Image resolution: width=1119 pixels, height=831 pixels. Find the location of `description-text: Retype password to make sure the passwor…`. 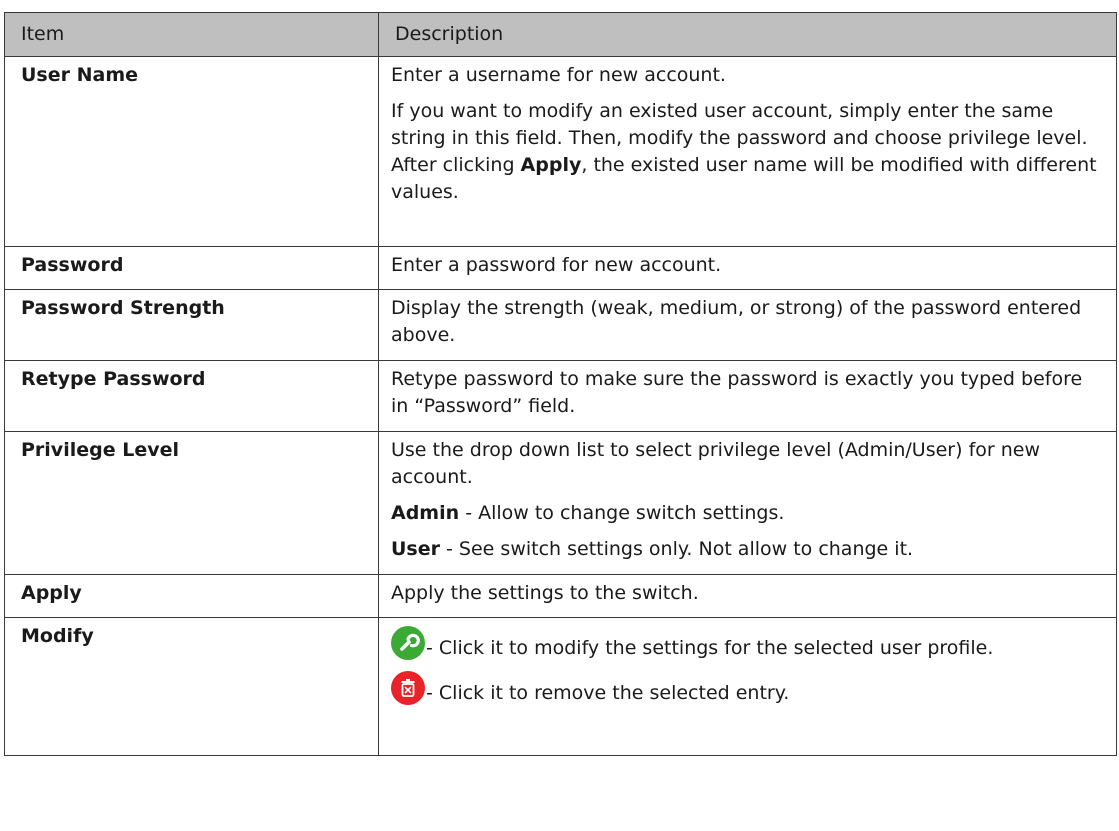

description-text: Retype password to make sure the passwor… is located at coordinates (737, 392).